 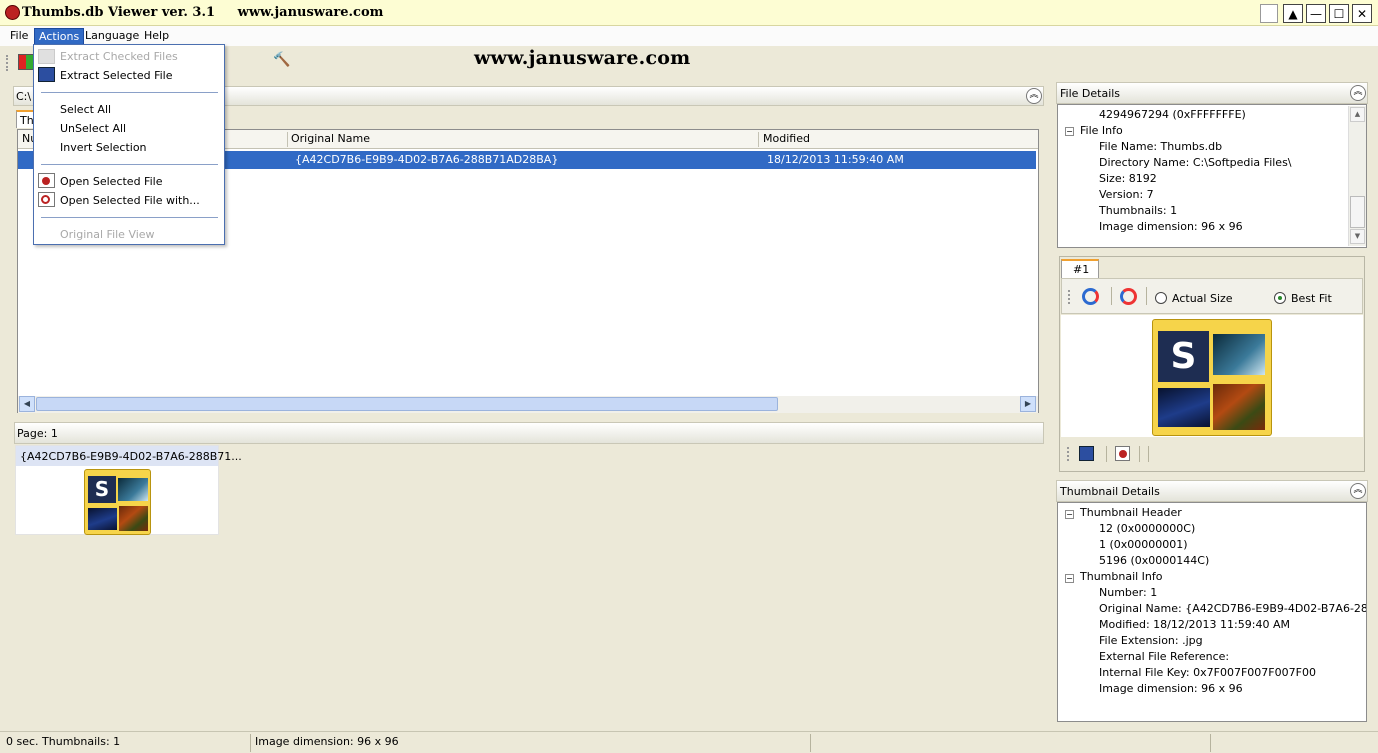 I want to click on thumbnail-card: {A42CD7B6-E9B9-4D02-B7A6-288B71... S, so click(x=128, y=490).